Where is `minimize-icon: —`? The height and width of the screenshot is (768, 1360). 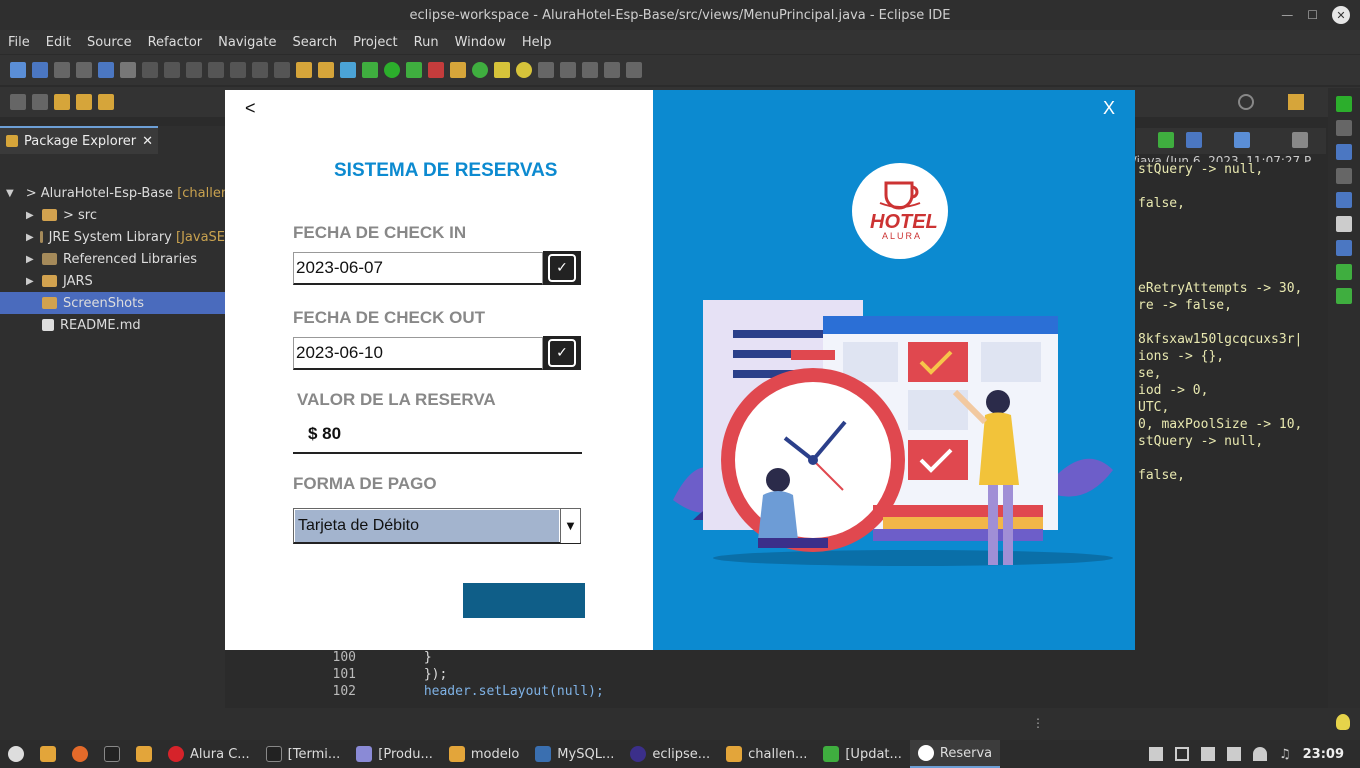
minimize-icon: — is located at coordinates (1287, 15).